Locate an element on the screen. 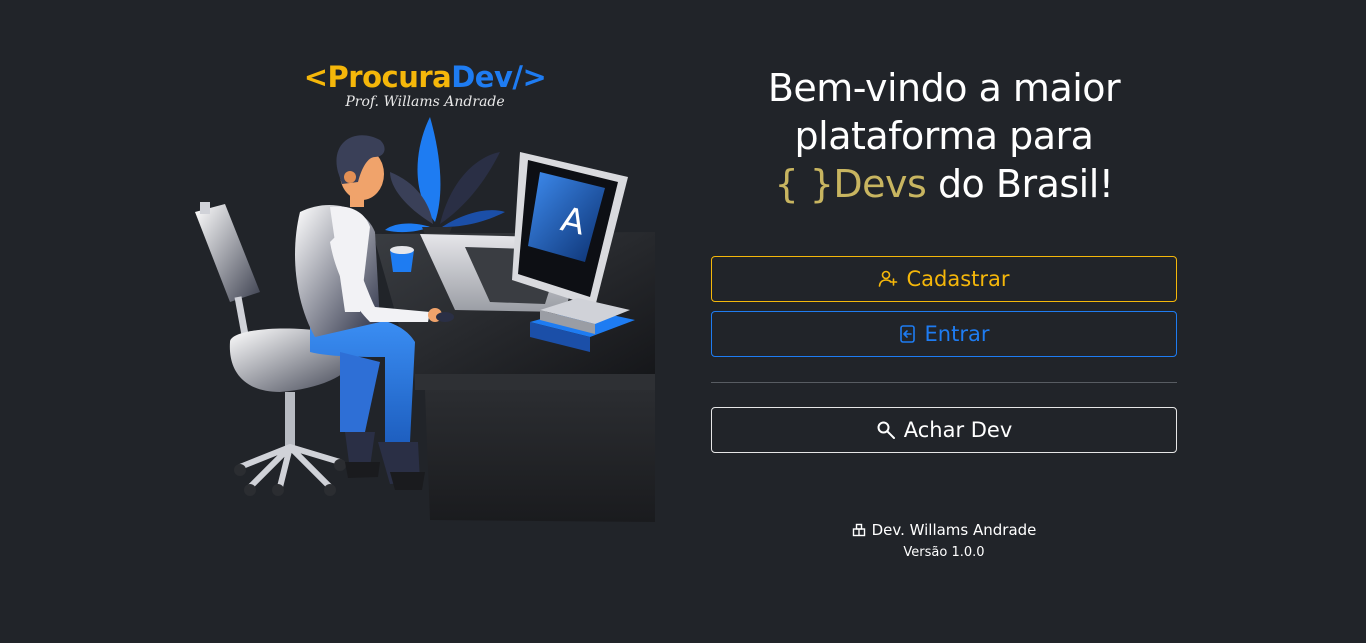  find-dev-label: Achar Dev is located at coordinates (958, 430).